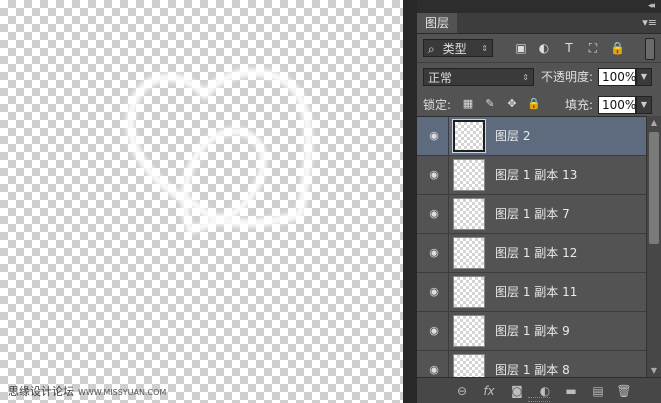  What do you see at coordinates (431, 49) in the screenshot?
I see `search-icon: ⌕` at bounding box center [431, 49].